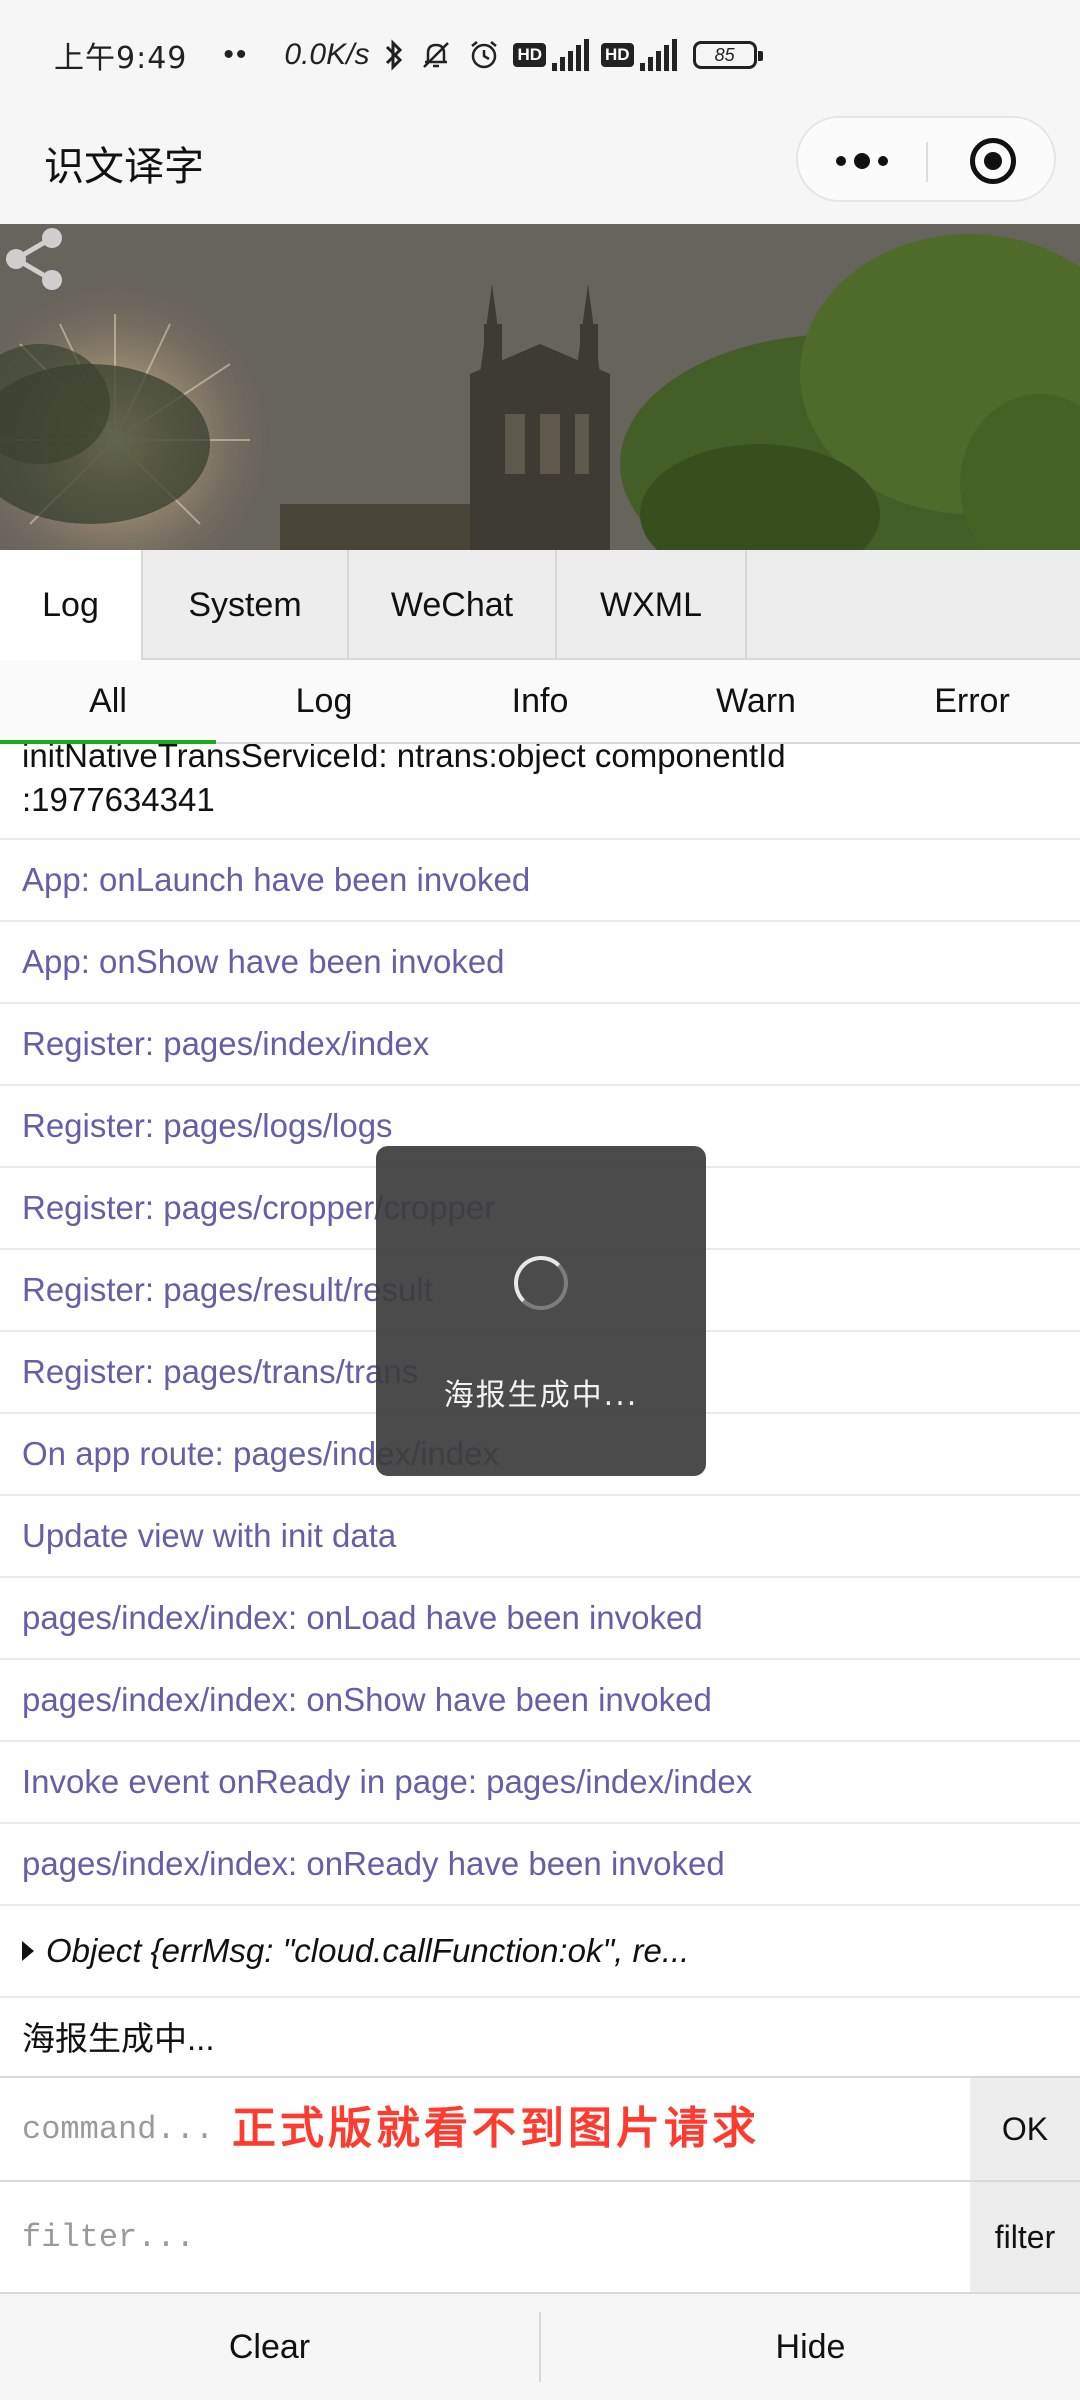 The width and height of the screenshot is (1080, 2400). What do you see at coordinates (236, 54) in the screenshot?
I see `status-dots: ••` at bounding box center [236, 54].